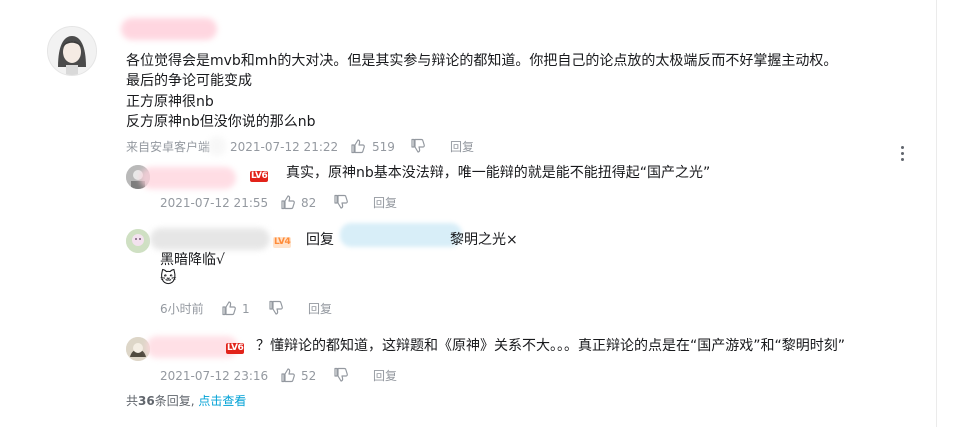 Image resolution: width=955 pixels, height=427 pixels. Describe the element at coordinates (401, 235) in the screenshot. I see `mention-blurred` at that location.